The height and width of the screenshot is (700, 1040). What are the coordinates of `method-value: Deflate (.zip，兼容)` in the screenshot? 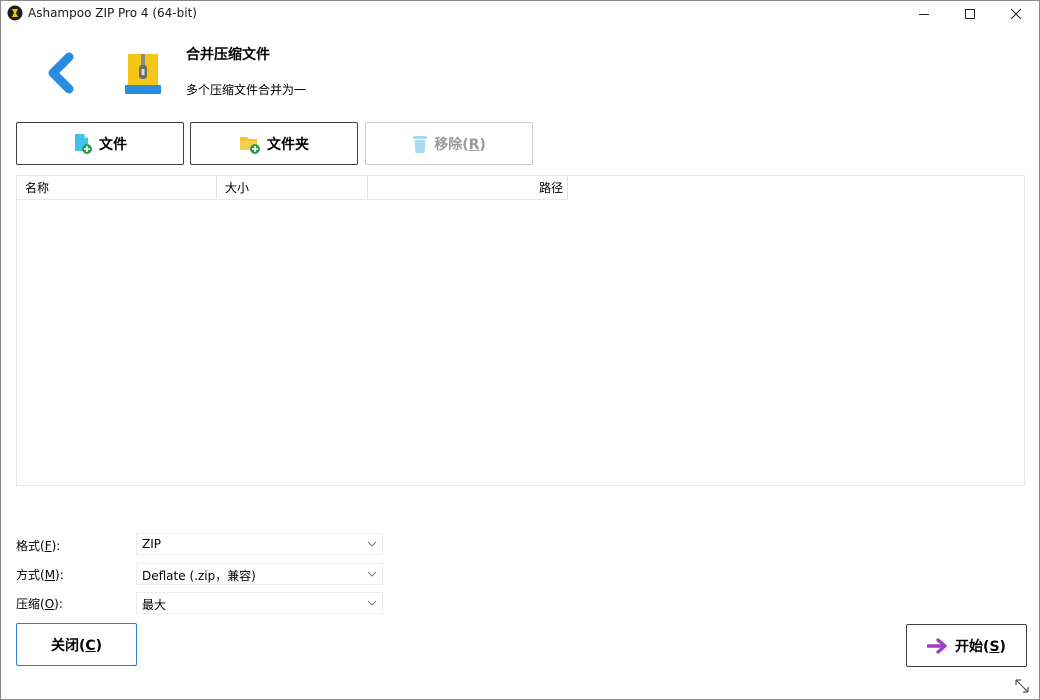 It's located at (199, 576).